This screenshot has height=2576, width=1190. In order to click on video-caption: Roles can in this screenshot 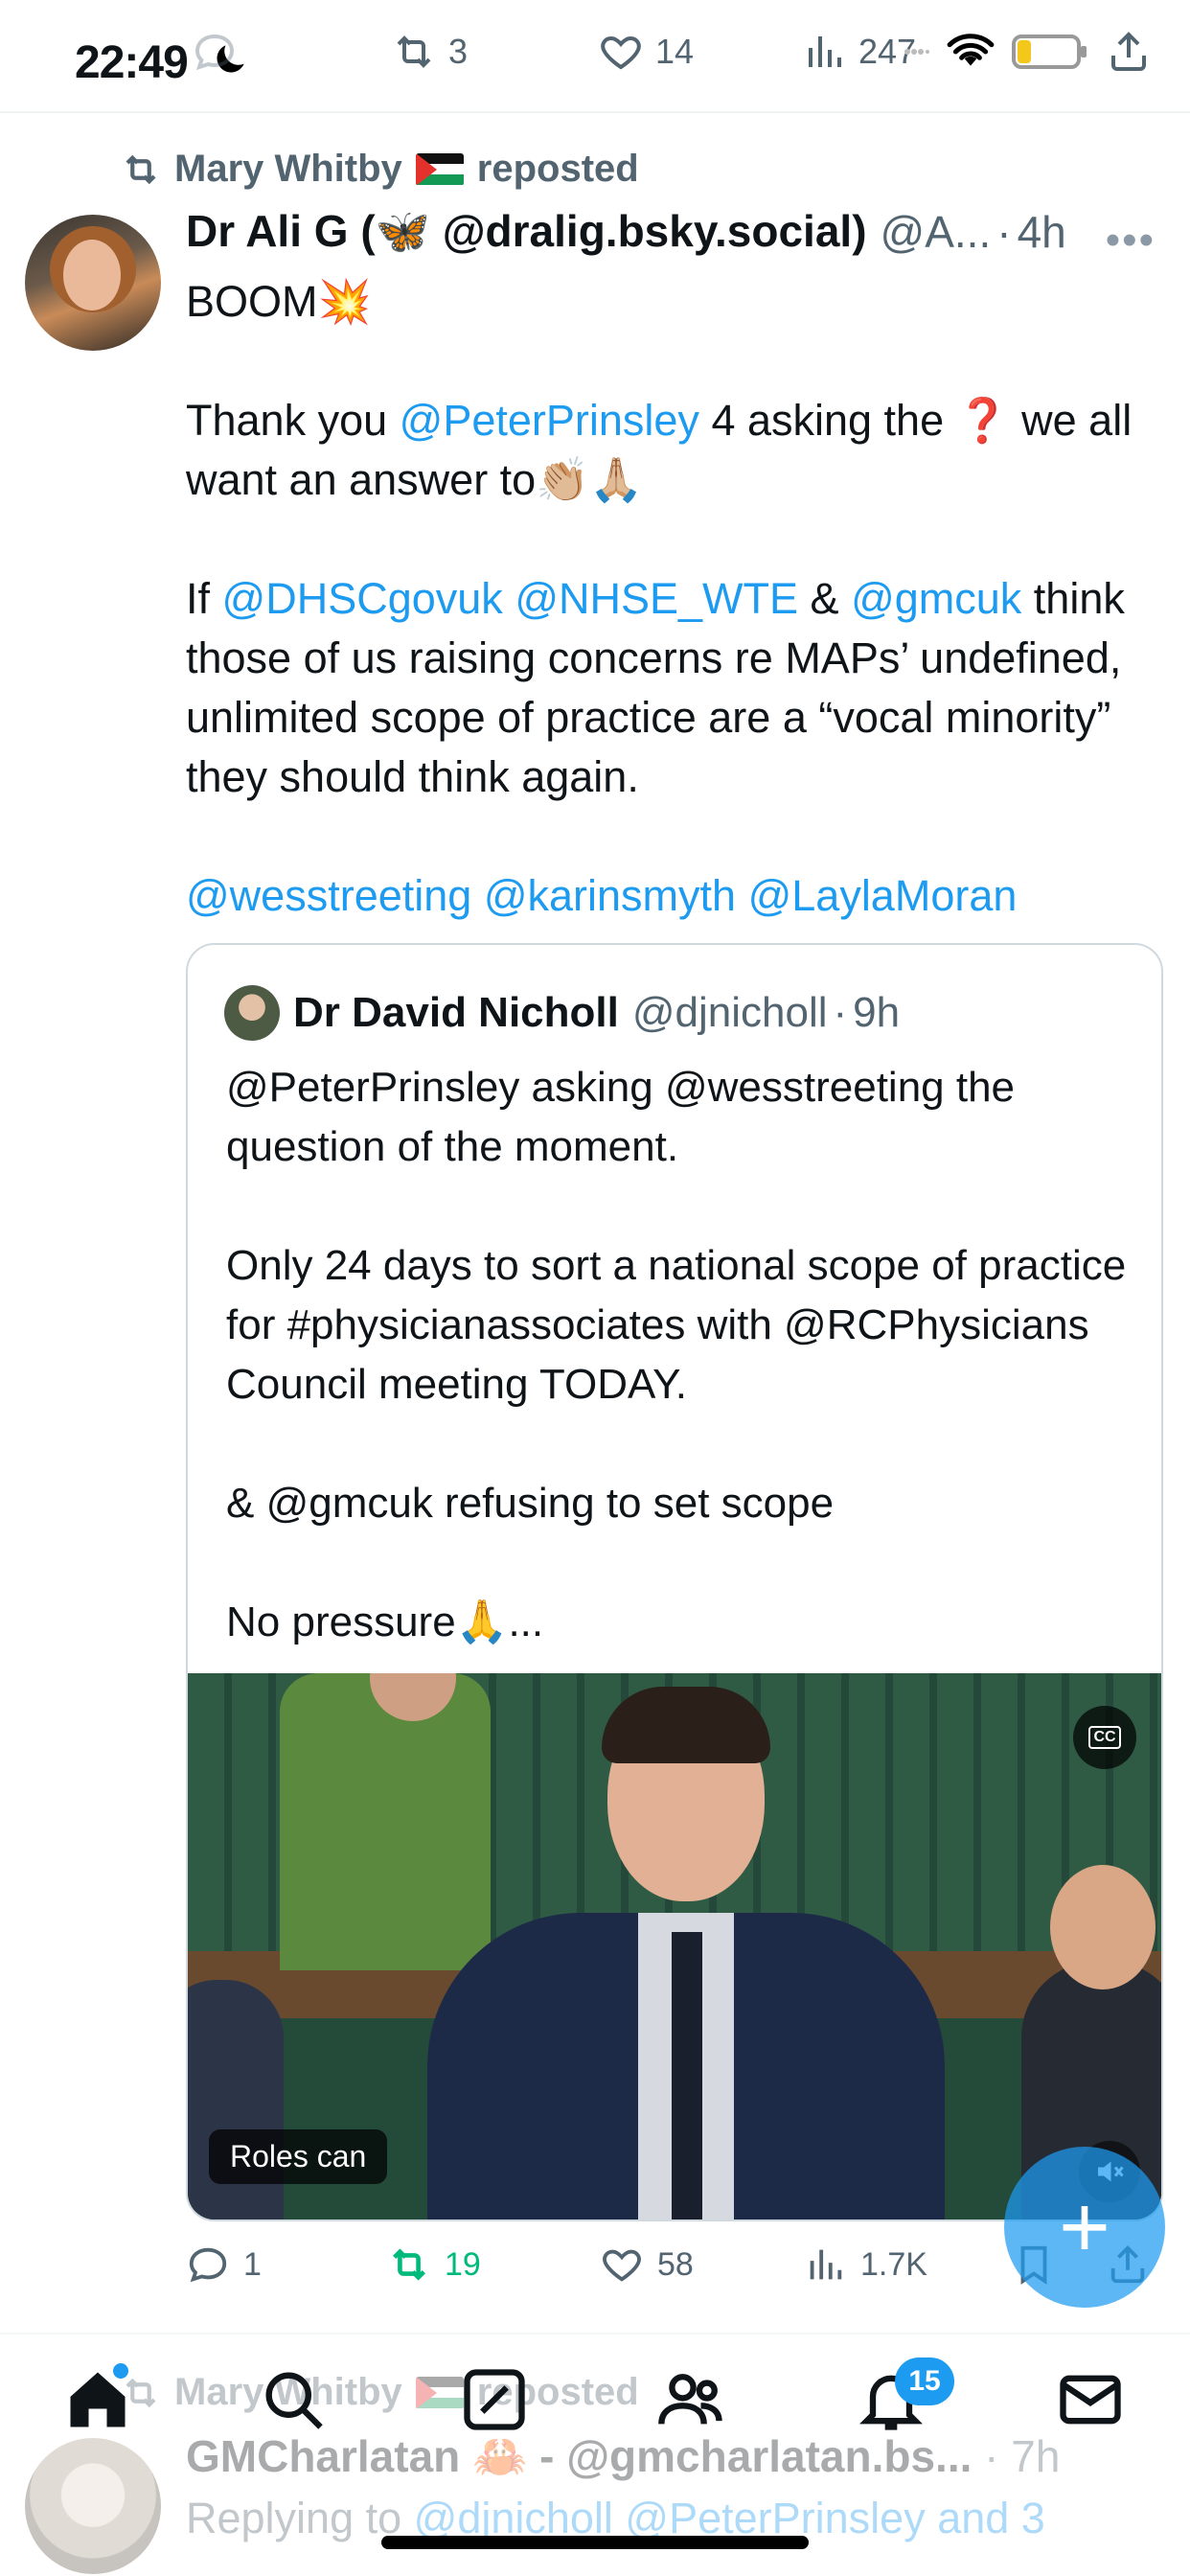, I will do `click(298, 2156)`.